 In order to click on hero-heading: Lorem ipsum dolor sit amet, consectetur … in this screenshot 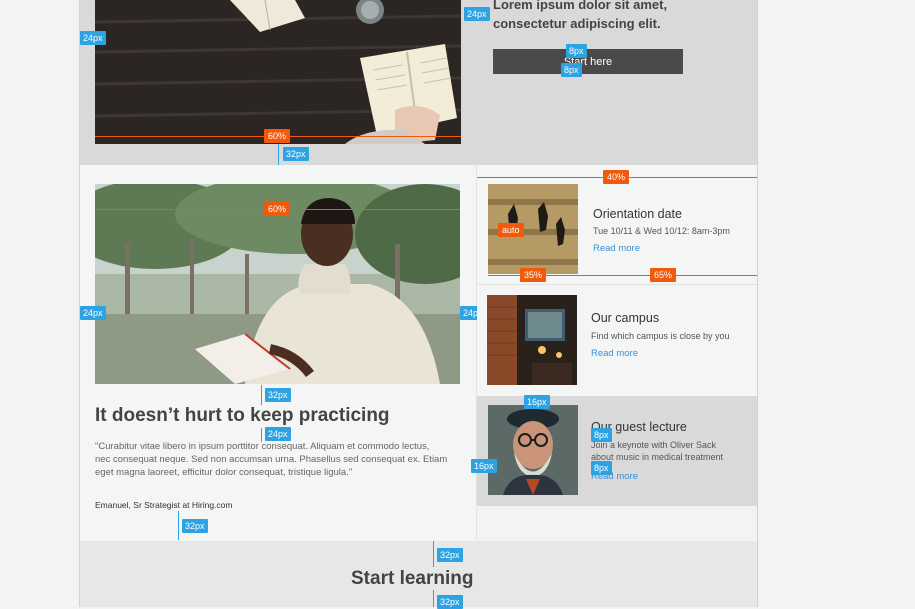, I will do `click(580, 16)`.